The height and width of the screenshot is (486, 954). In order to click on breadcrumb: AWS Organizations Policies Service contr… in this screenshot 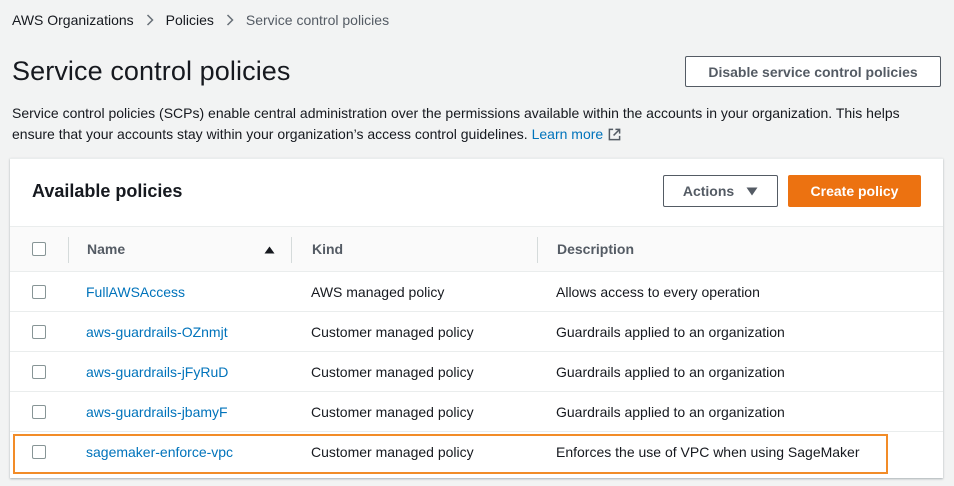, I will do `click(200, 20)`.